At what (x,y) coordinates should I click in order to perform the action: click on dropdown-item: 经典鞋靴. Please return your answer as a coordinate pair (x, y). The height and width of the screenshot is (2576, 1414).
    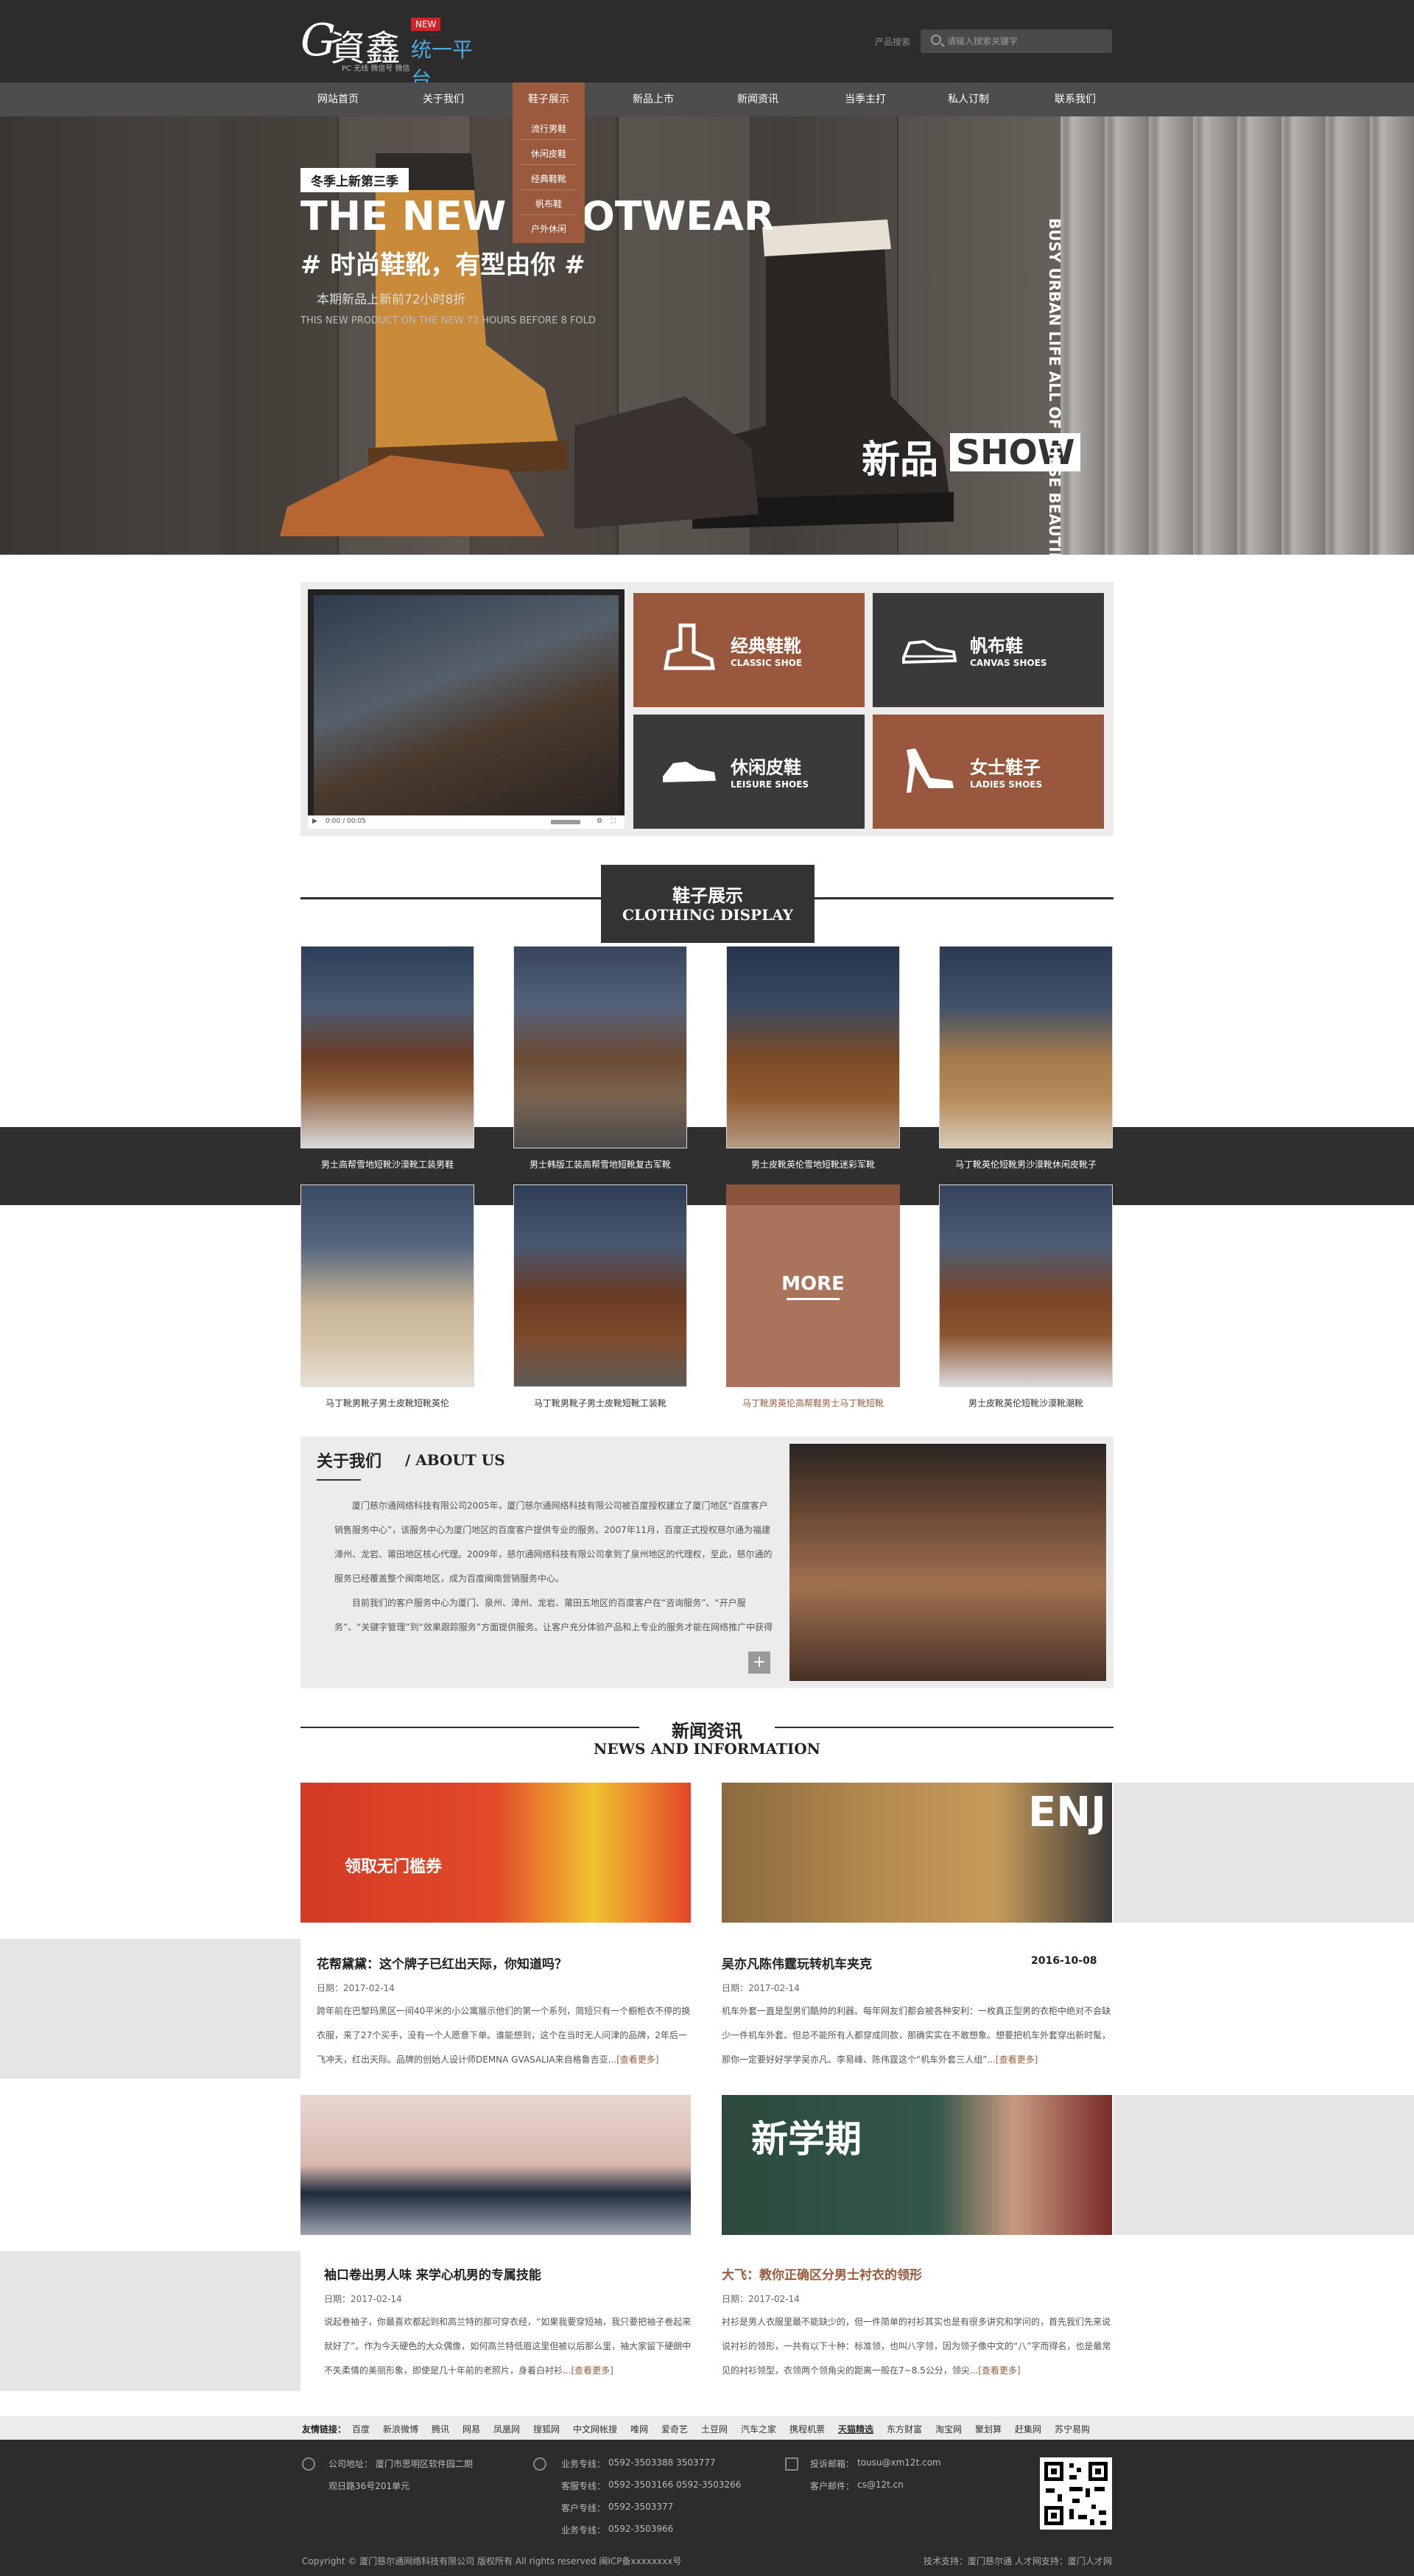
    Looking at the image, I should click on (548, 179).